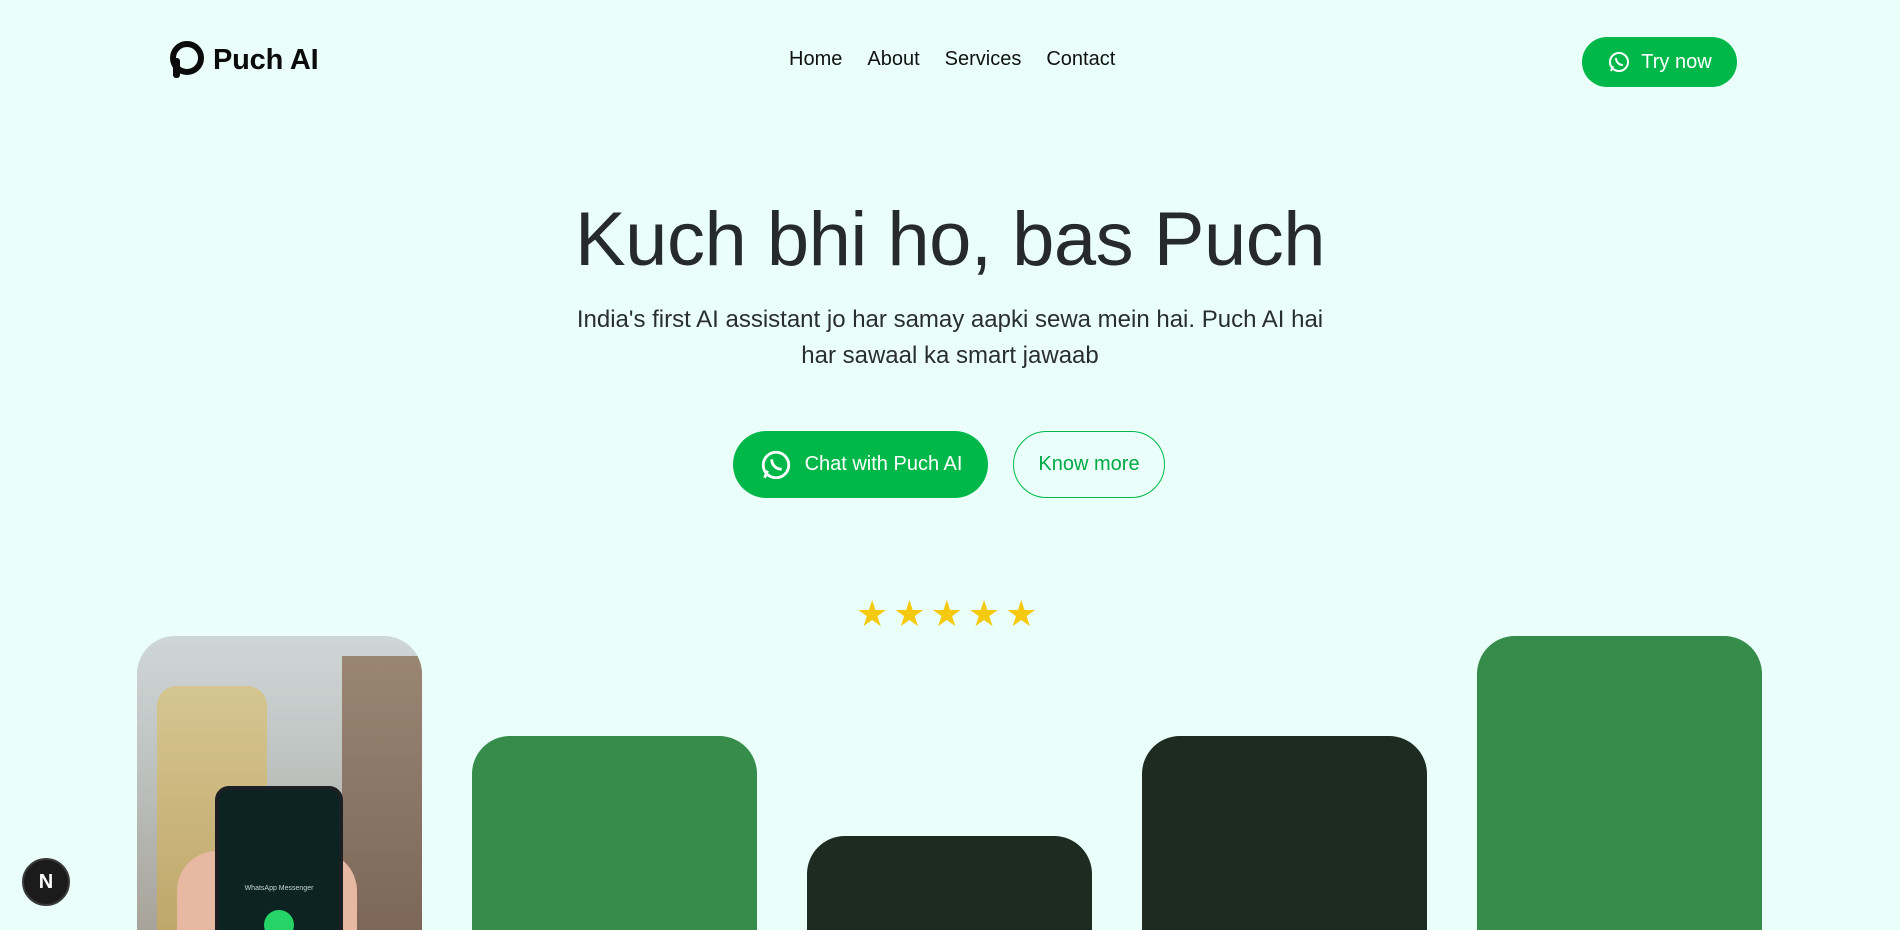 Image resolution: width=1900 pixels, height=930 pixels. I want to click on card-phone-image: WhatsApp Messenger, so click(279, 783).